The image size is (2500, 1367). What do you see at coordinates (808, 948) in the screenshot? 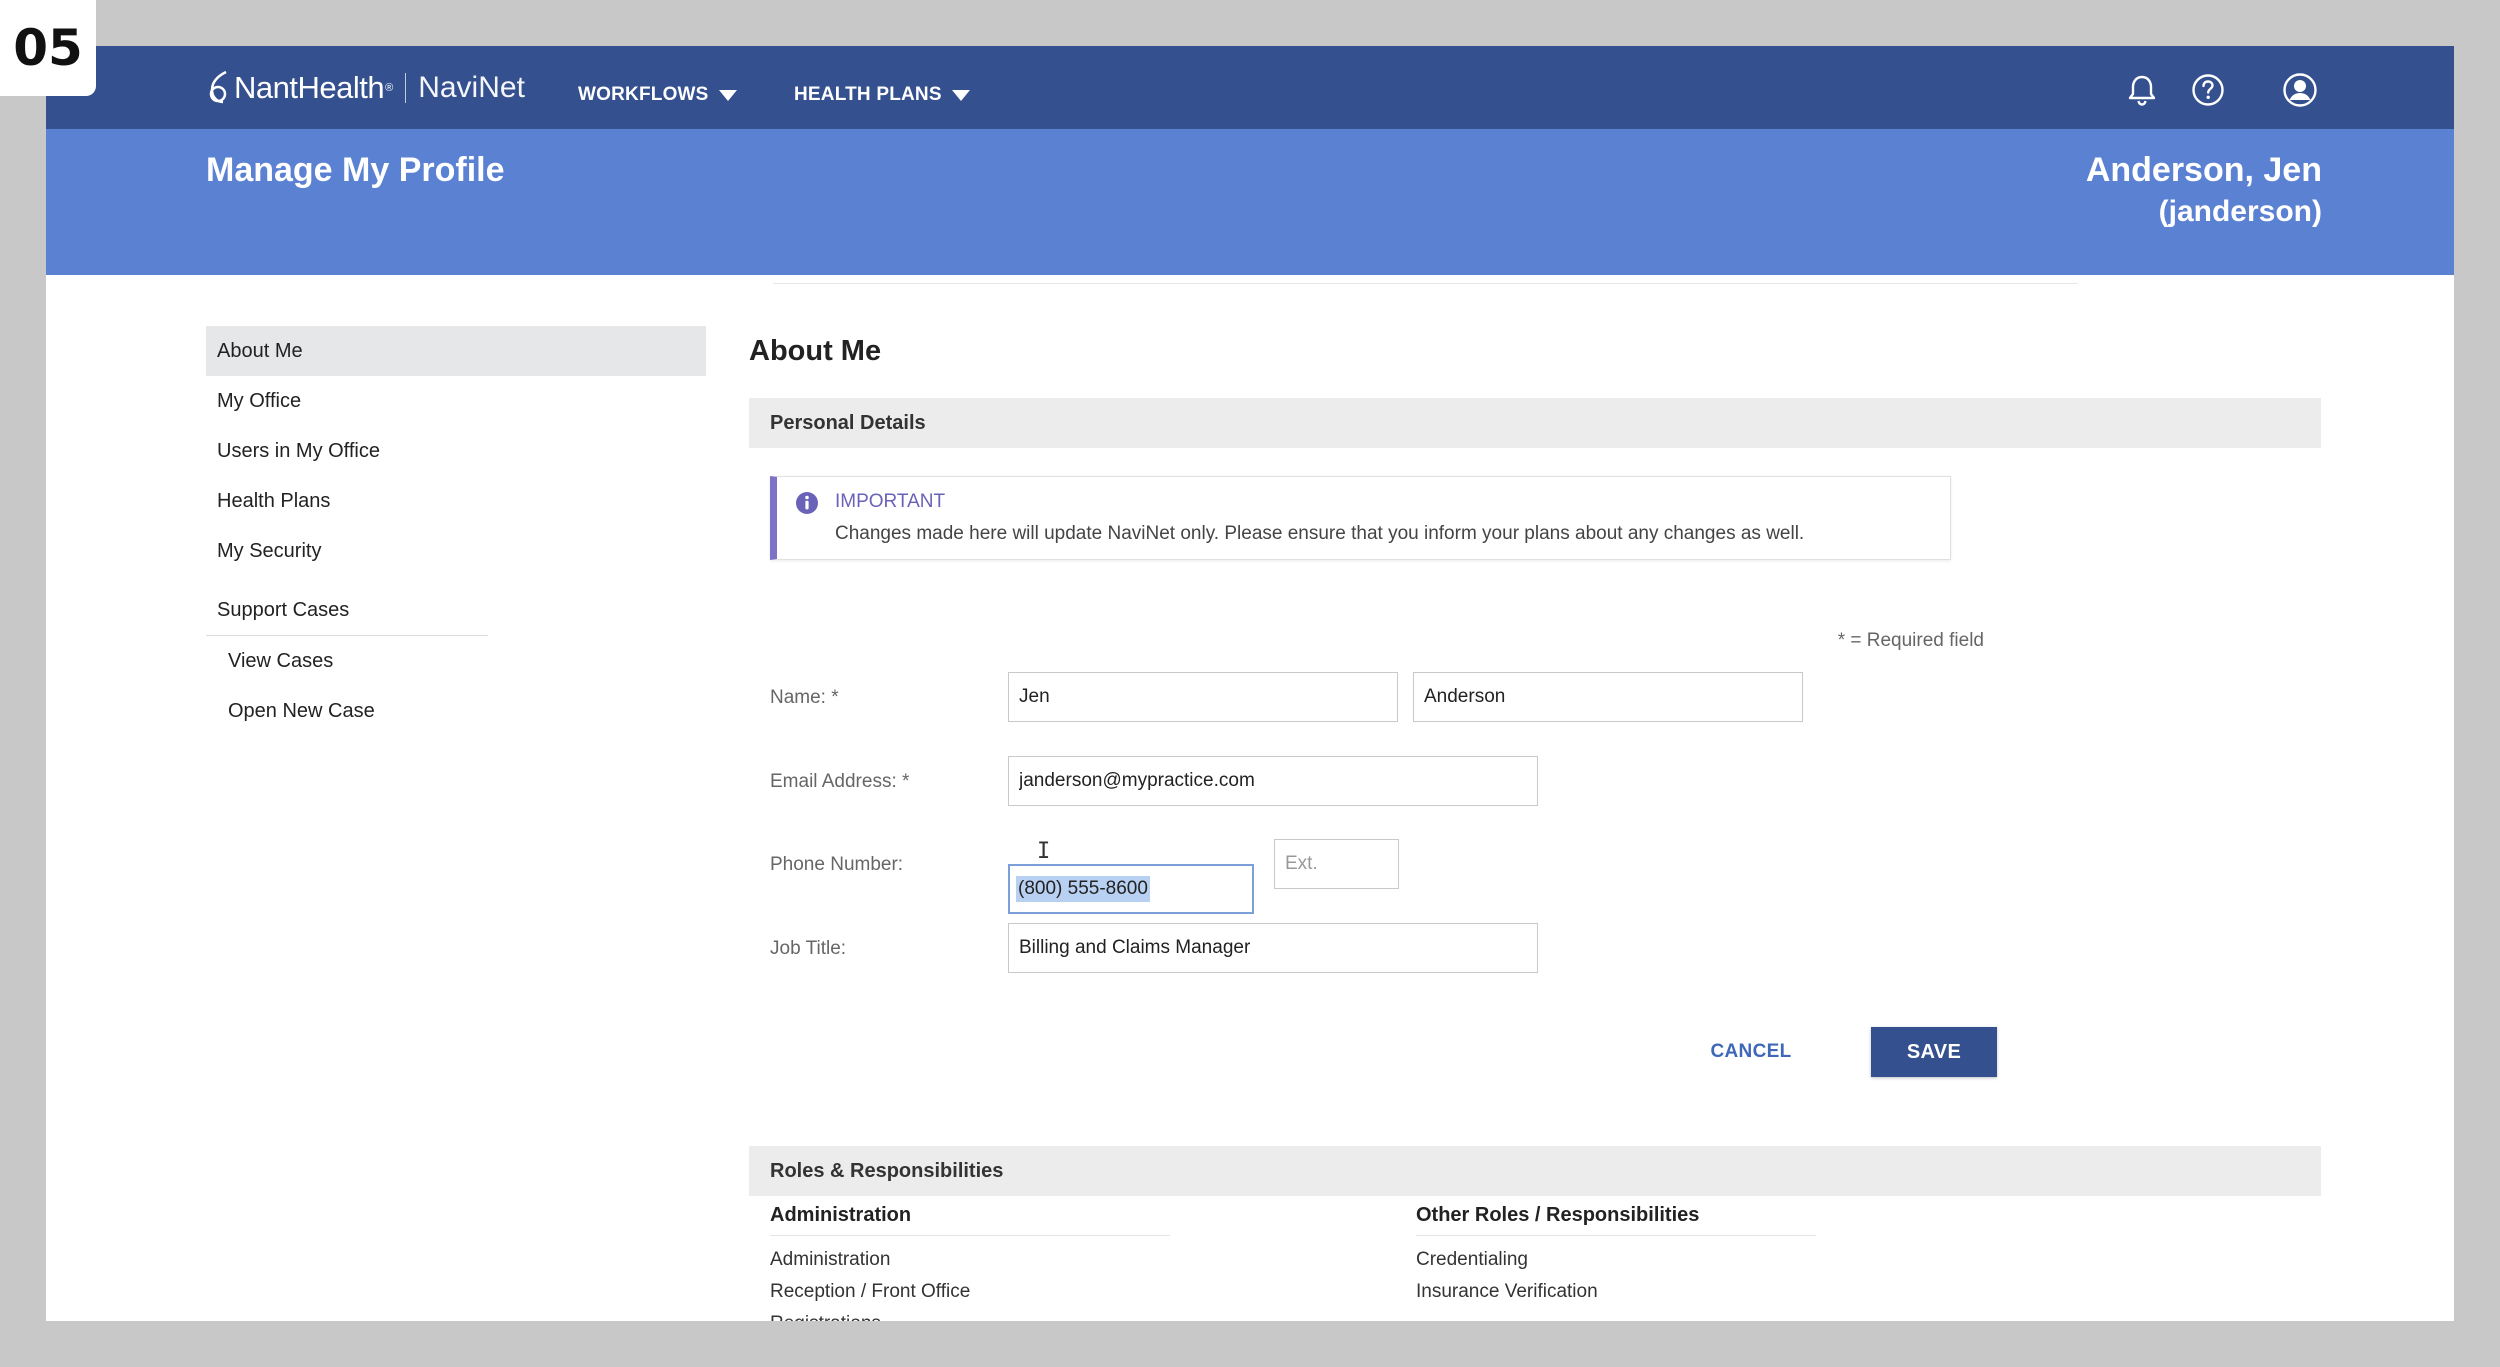
I see `job-title-label: Job Title:` at bounding box center [808, 948].